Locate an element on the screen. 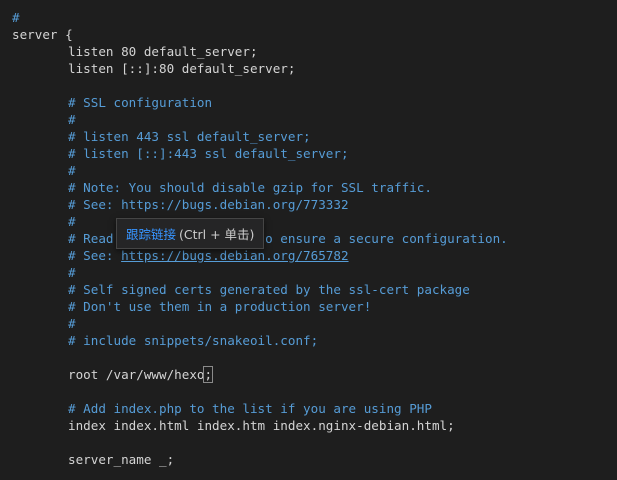 Image resolution: width=617 pixels, height=480 pixels. code-line: # SSL configuration is located at coordinates (260, 102).